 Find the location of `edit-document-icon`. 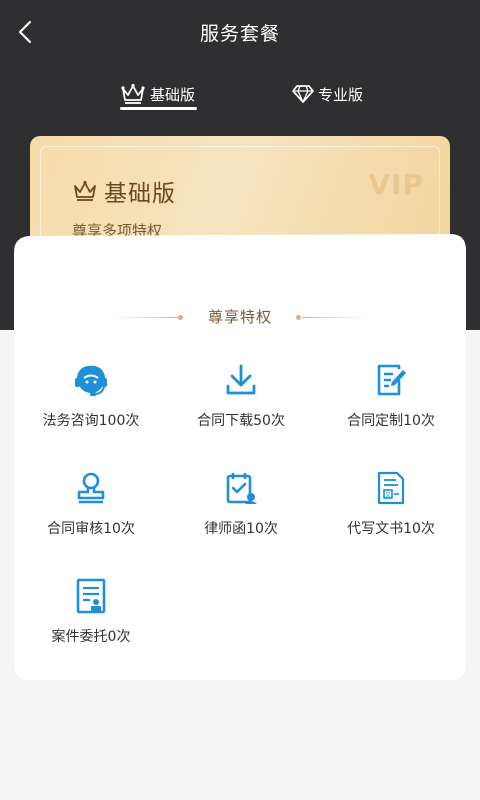

edit-document-icon is located at coordinates (391, 380).